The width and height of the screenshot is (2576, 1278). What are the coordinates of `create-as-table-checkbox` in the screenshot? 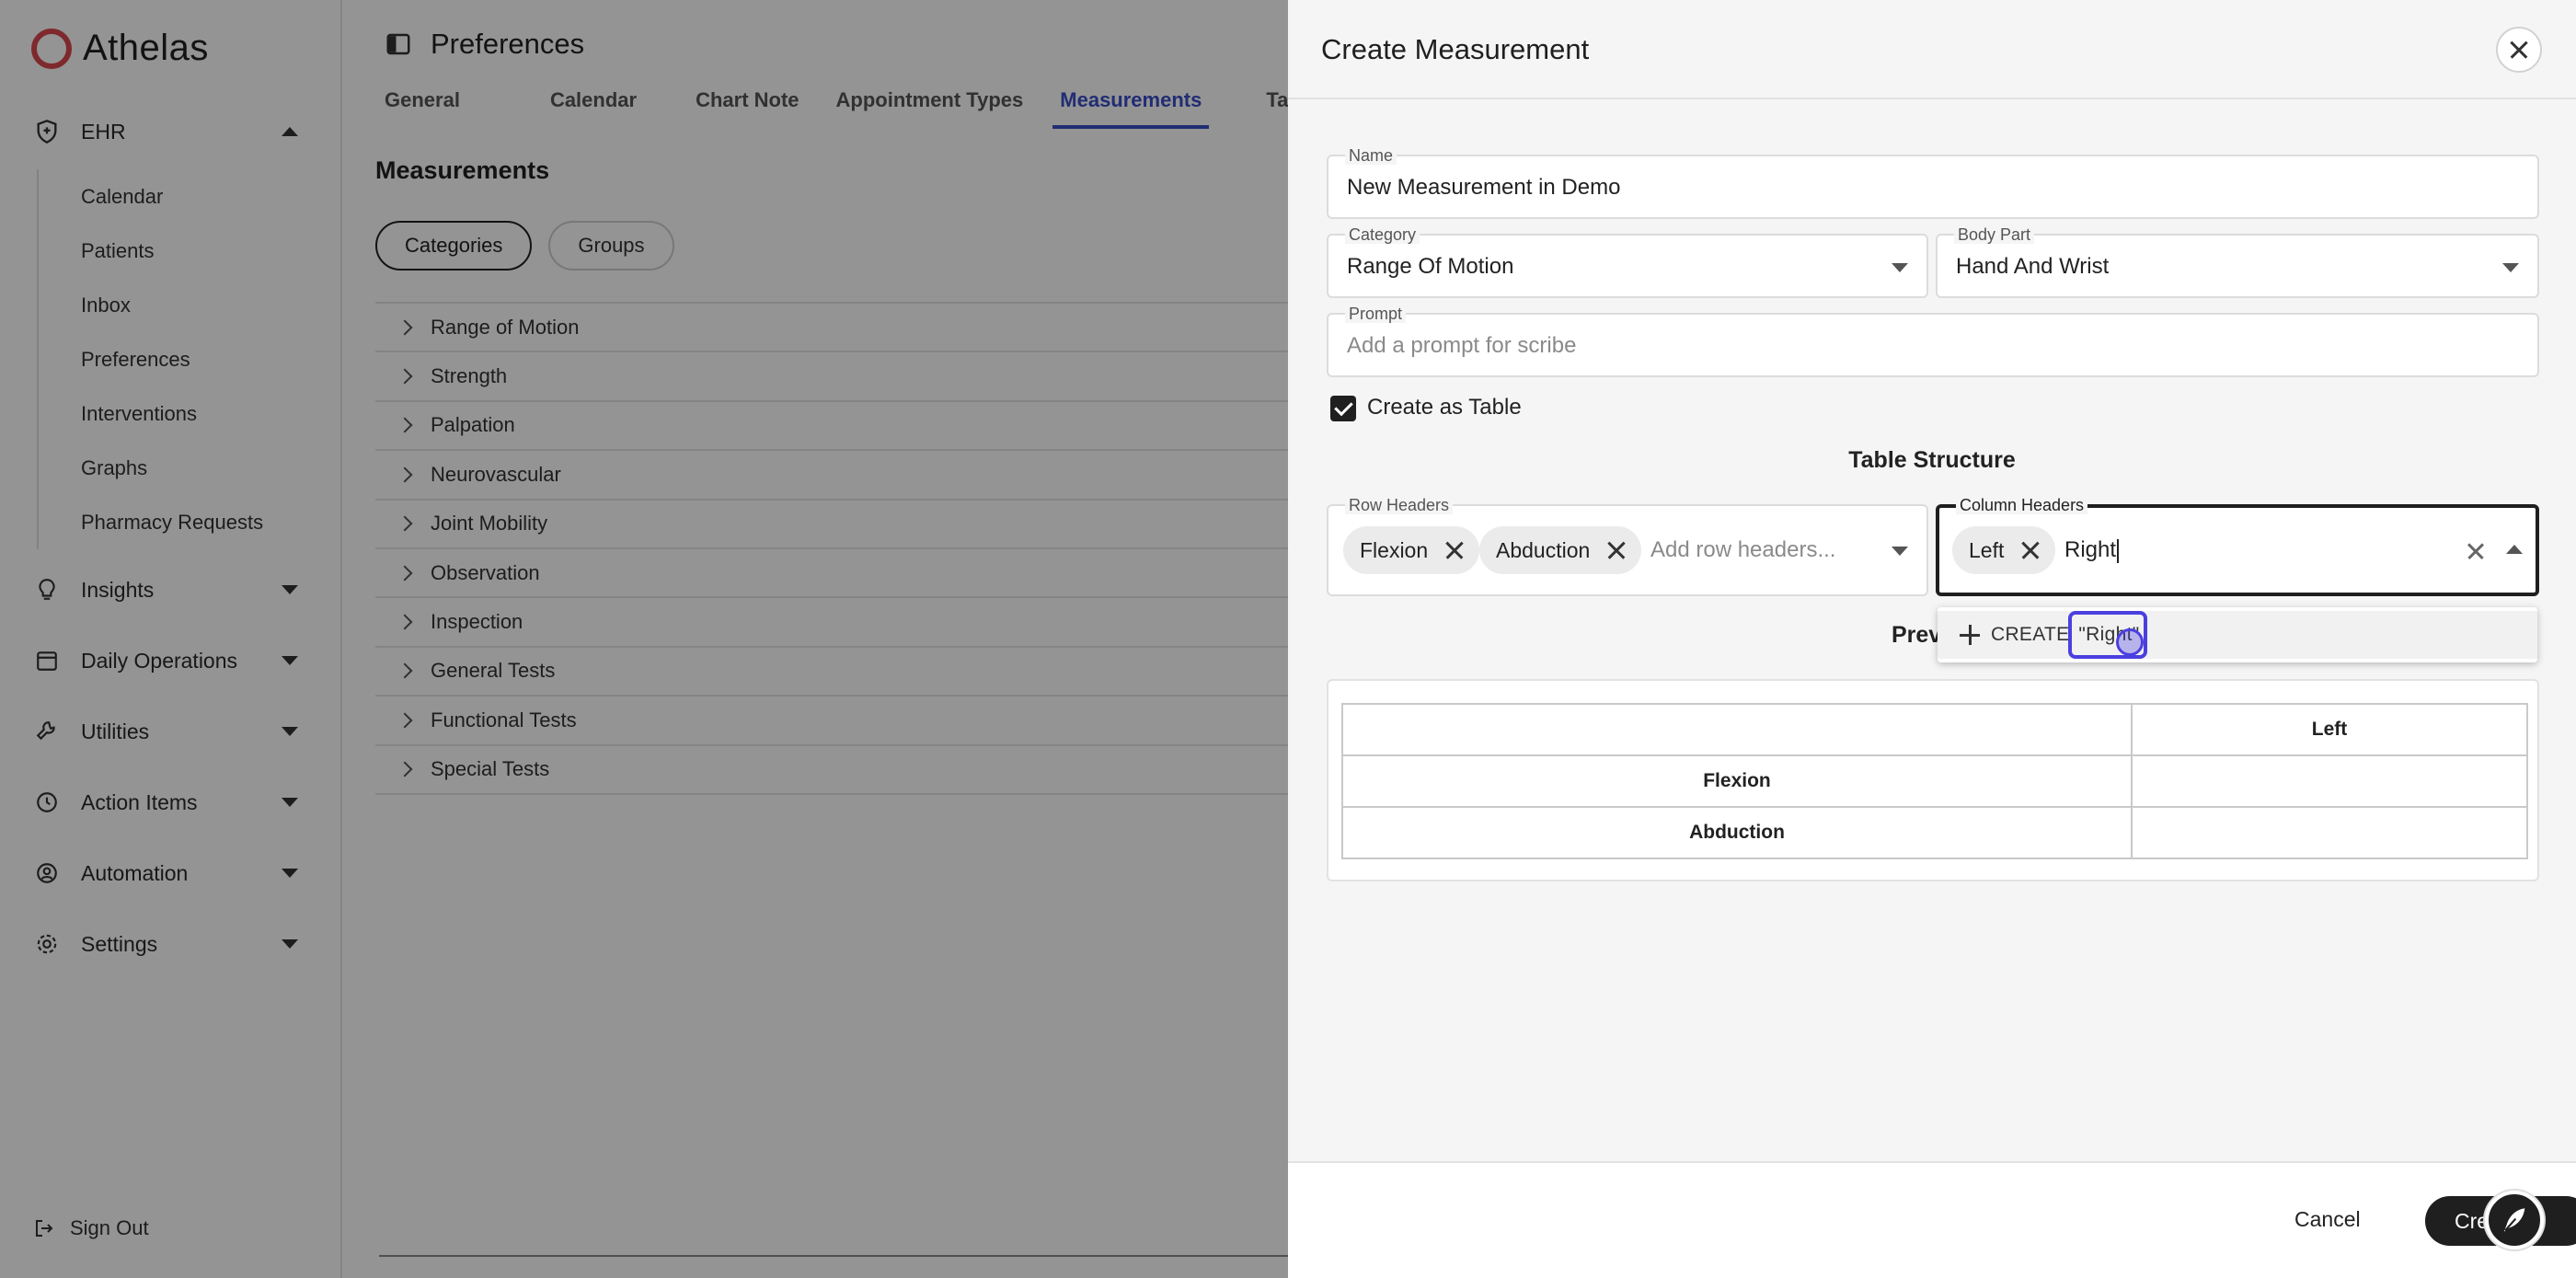 It's located at (1343, 408).